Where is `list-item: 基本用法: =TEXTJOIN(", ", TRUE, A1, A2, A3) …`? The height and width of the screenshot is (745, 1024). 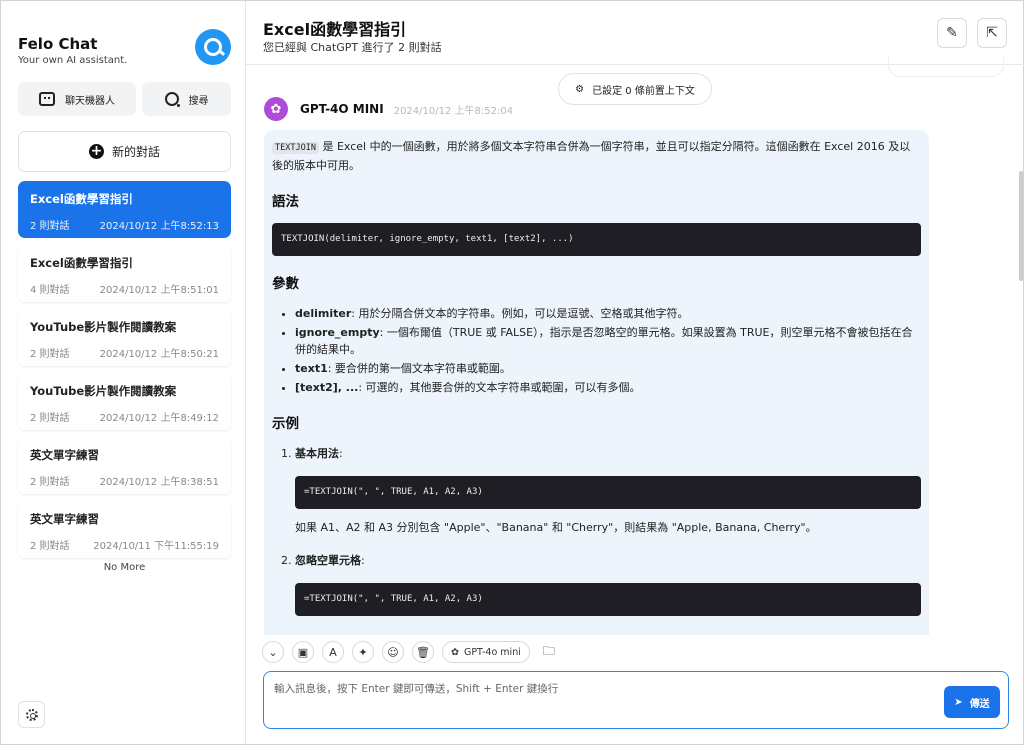
list-item: 基本用法: =TEXTJOIN(", ", TRUE, A1, A2, A3) … is located at coordinates (608, 490).